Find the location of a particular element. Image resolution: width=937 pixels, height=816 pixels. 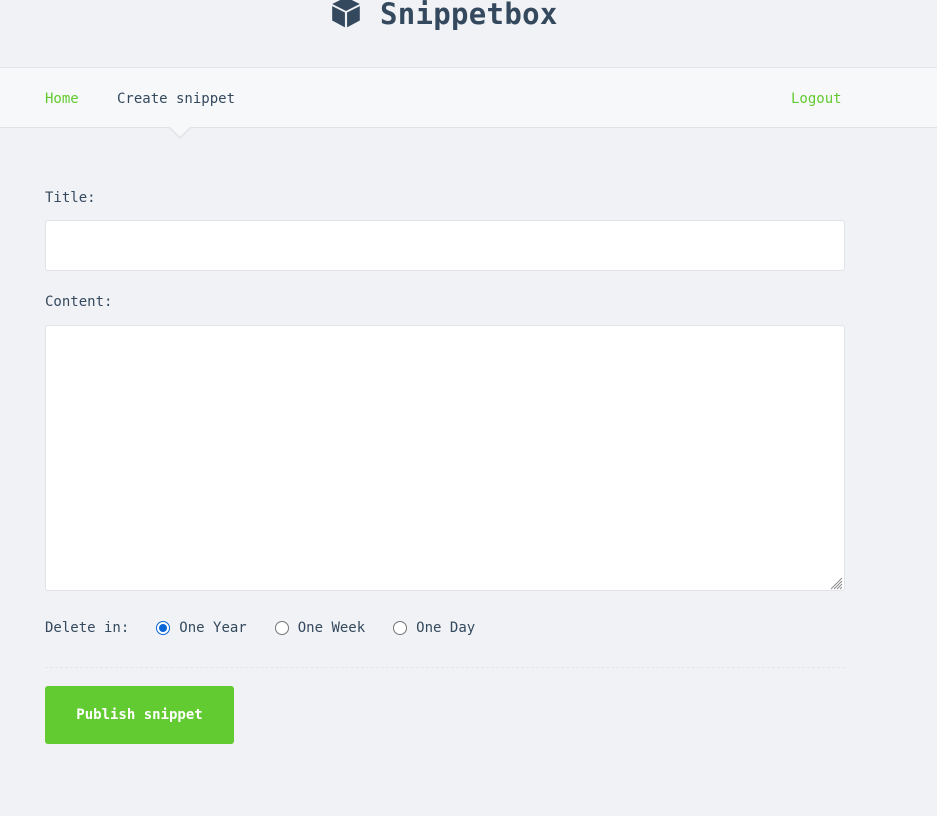

radio-one-year is located at coordinates (163, 628).